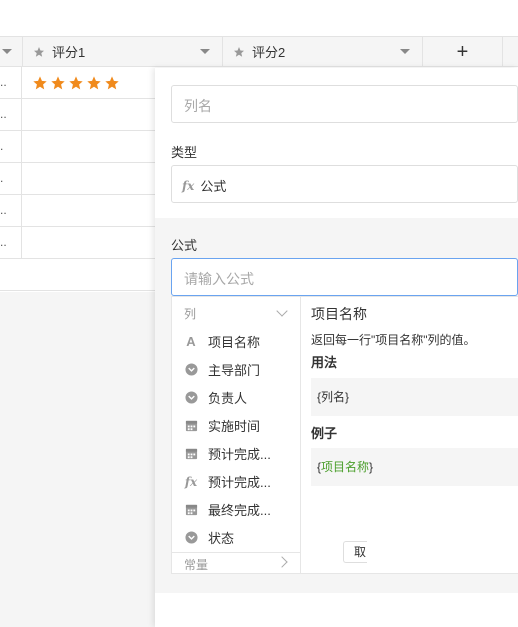 This screenshot has height=627, width=518. I want to click on example-column-name: 项目名称, so click(345, 467).